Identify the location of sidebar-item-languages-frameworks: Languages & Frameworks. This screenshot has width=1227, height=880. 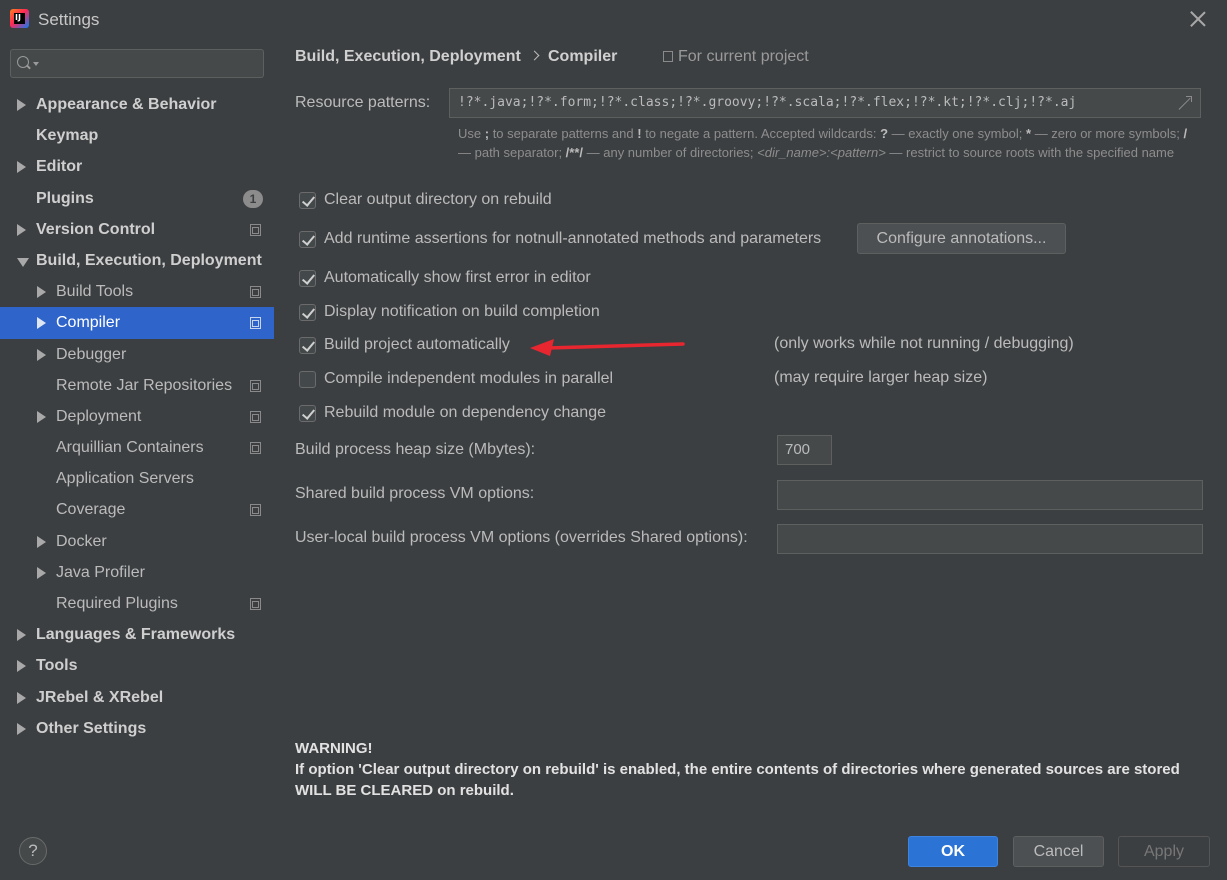
(137, 634).